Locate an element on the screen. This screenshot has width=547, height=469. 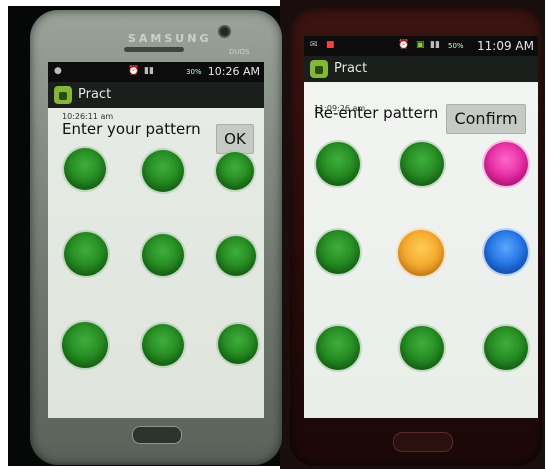
model-label: DUOS is located at coordinates (239, 52).